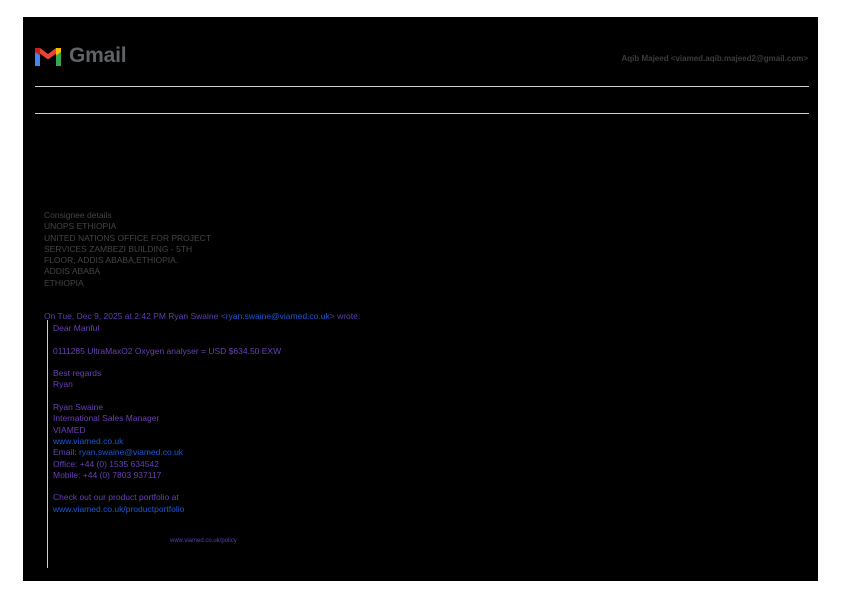 The height and width of the screenshot is (595, 842). I want to click on consignee-line: UNITED NATIONS OFFICE FOR PROJECT, so click(128, 237).